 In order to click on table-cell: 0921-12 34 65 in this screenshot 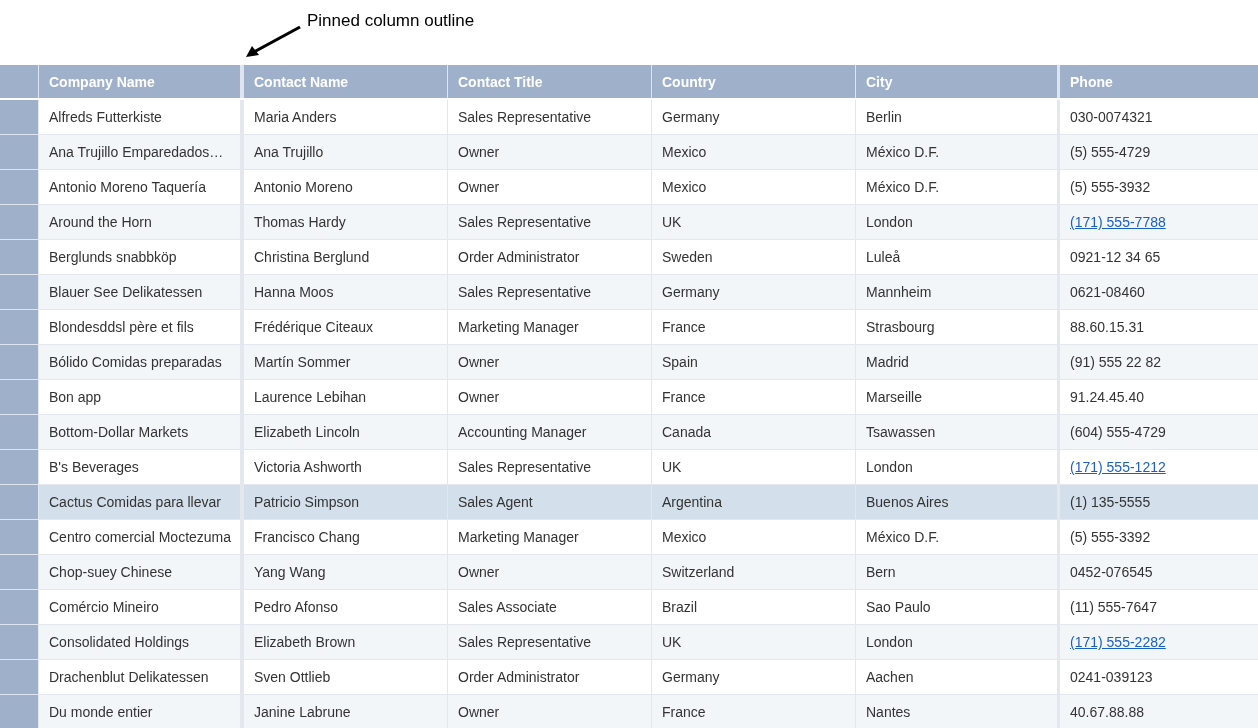, I will do `click(1157, 257)`.